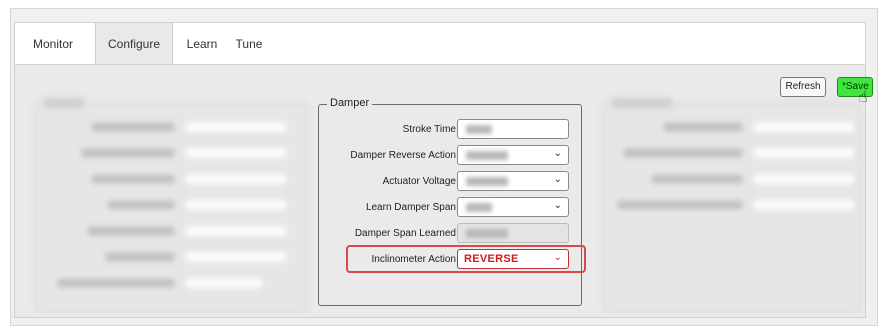 This screenshot has height=336, width=888. Describe the element at coordinates (249, 44) in the screenshot. I see `tab-tune: Tune` at that location.